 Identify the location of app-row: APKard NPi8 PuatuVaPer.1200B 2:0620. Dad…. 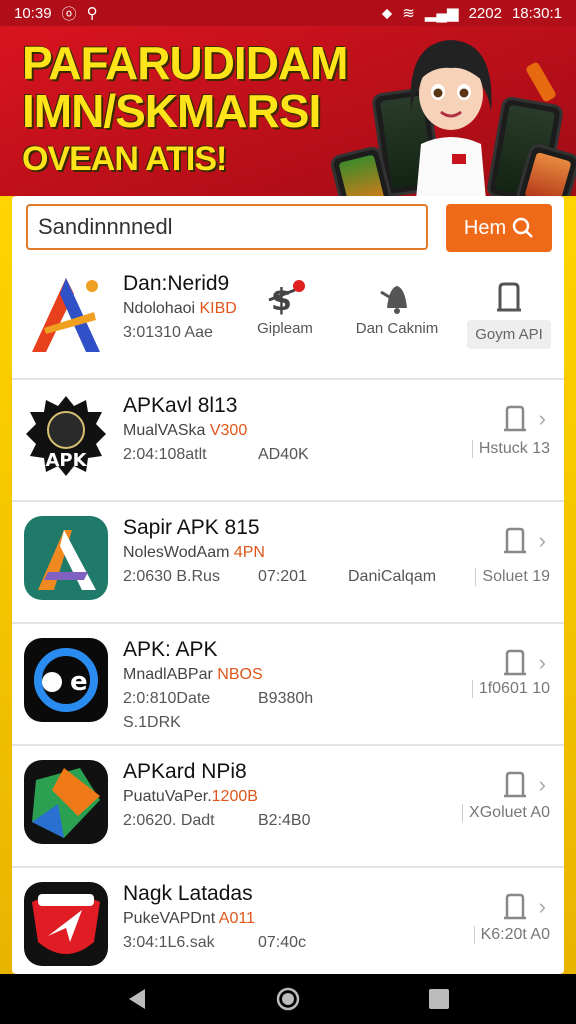
(288, 807).